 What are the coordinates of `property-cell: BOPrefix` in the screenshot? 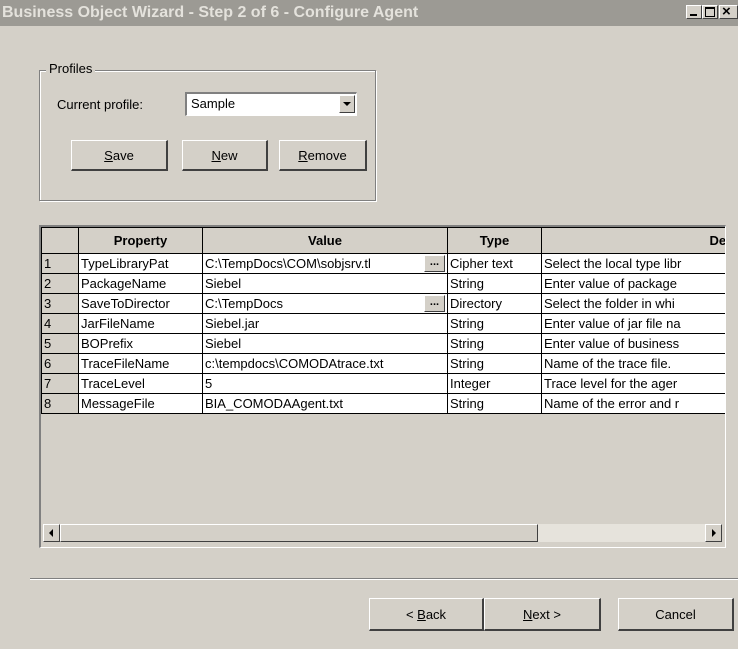 It's located at (140, 343).